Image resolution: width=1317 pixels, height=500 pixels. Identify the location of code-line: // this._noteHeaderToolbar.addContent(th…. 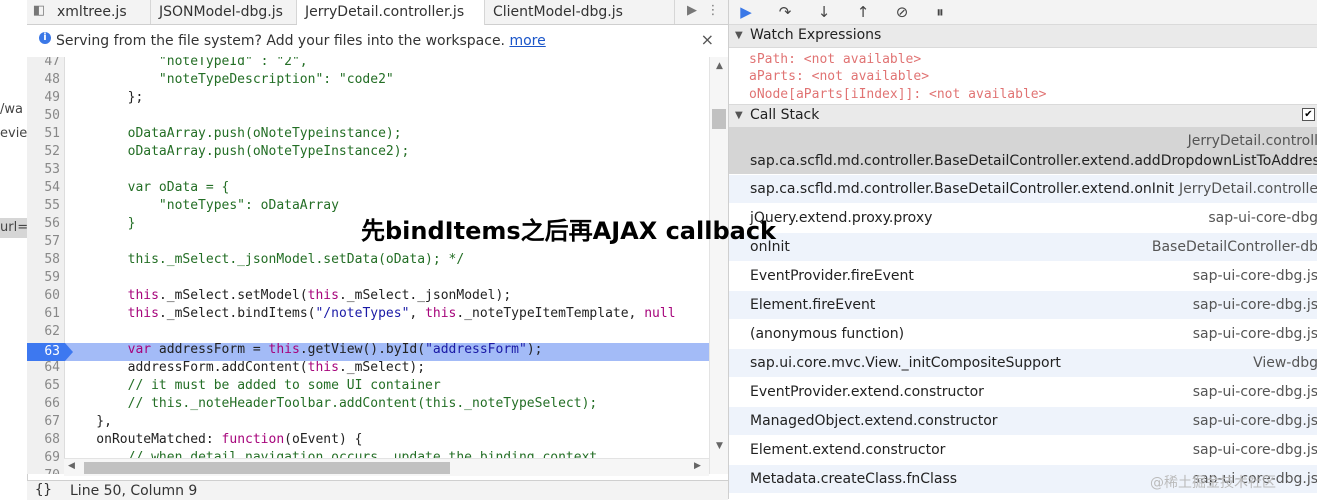
(331, 404).